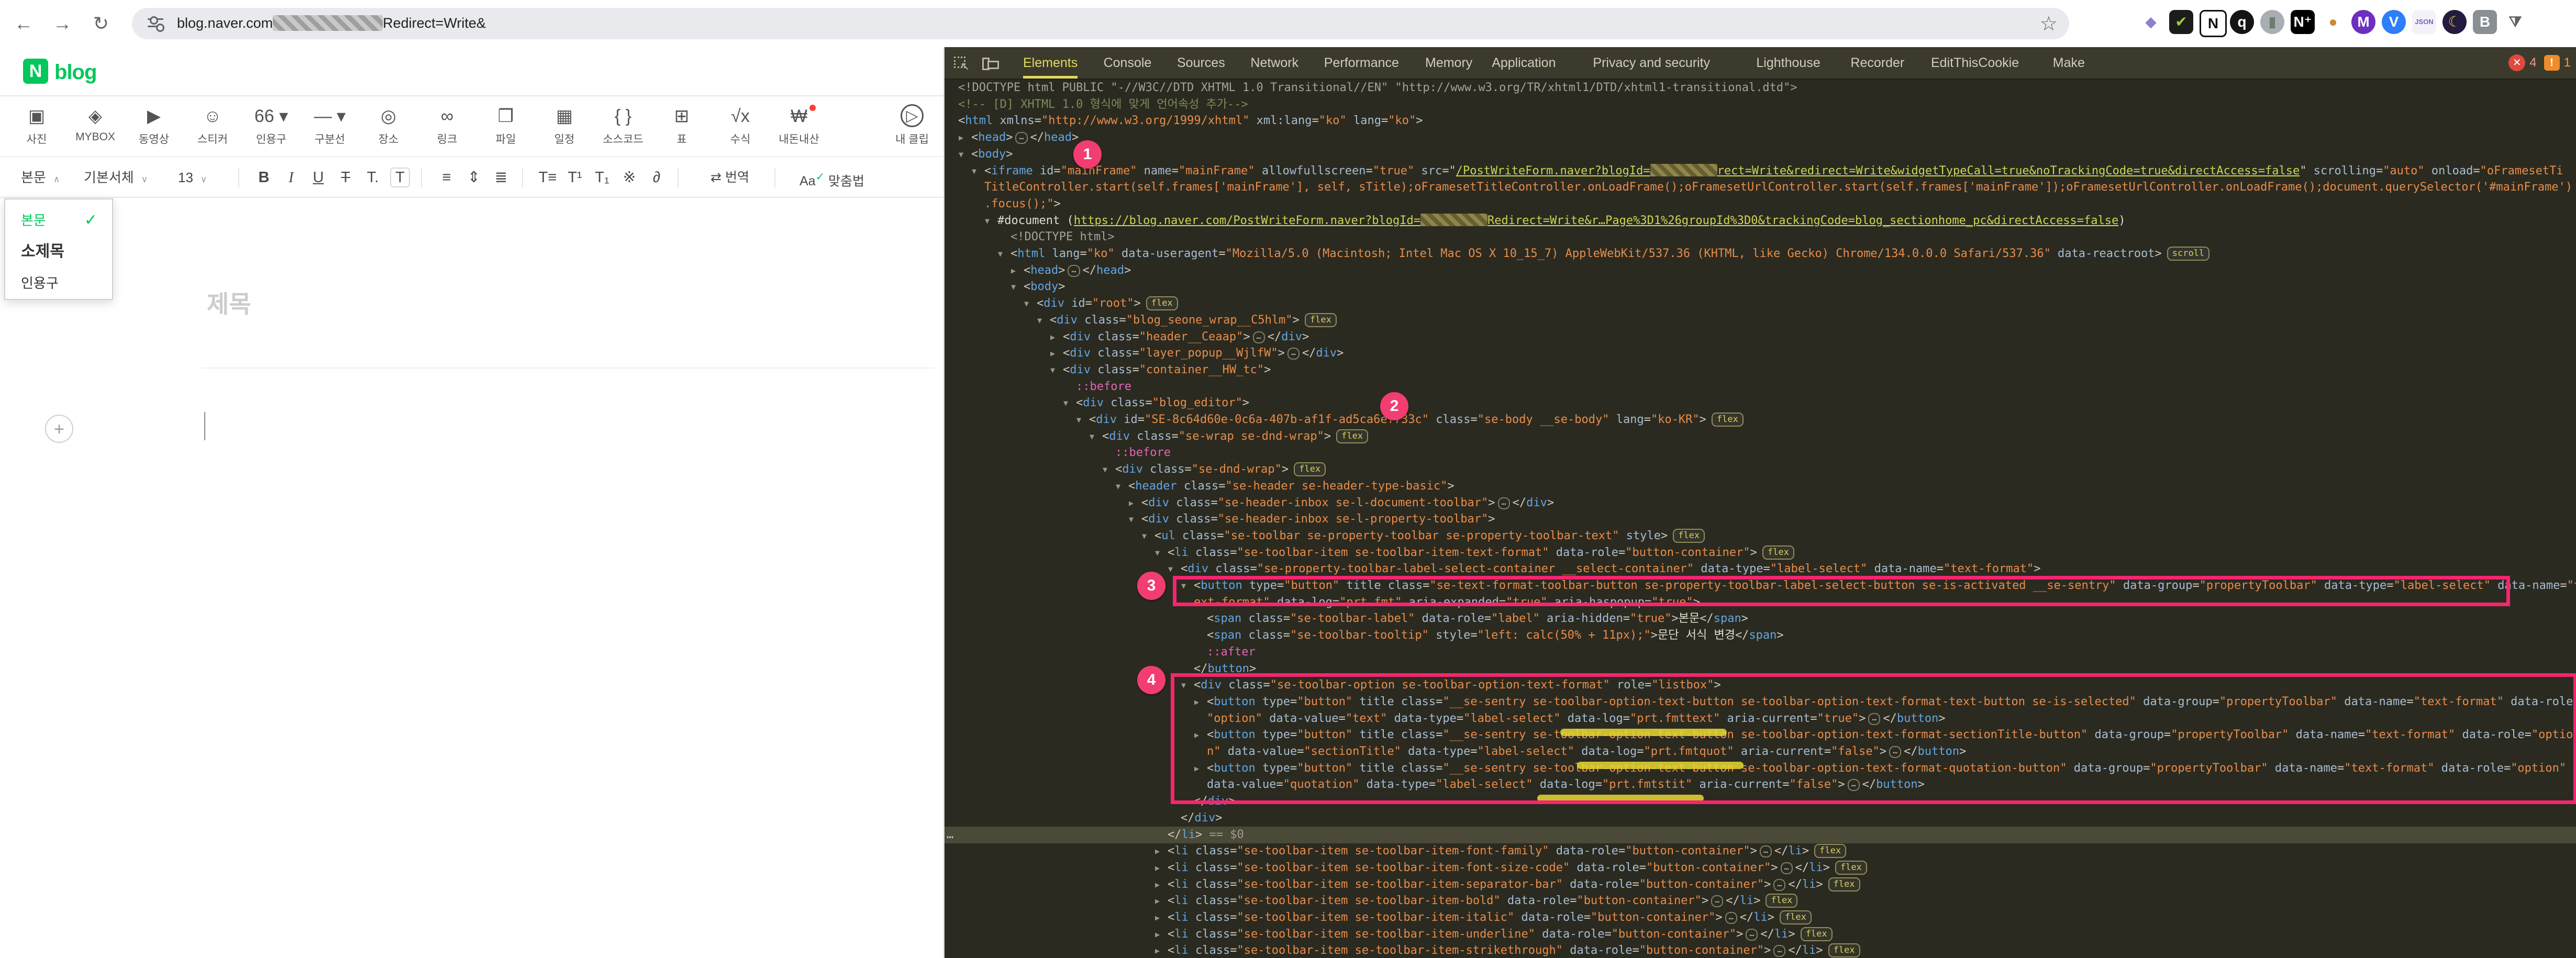 This screenshot has width=2576, height=958. What do you see at coordinates (447, 177) in the screenshot?
I see `align-button: ≡` at bounding box center [447, 177].